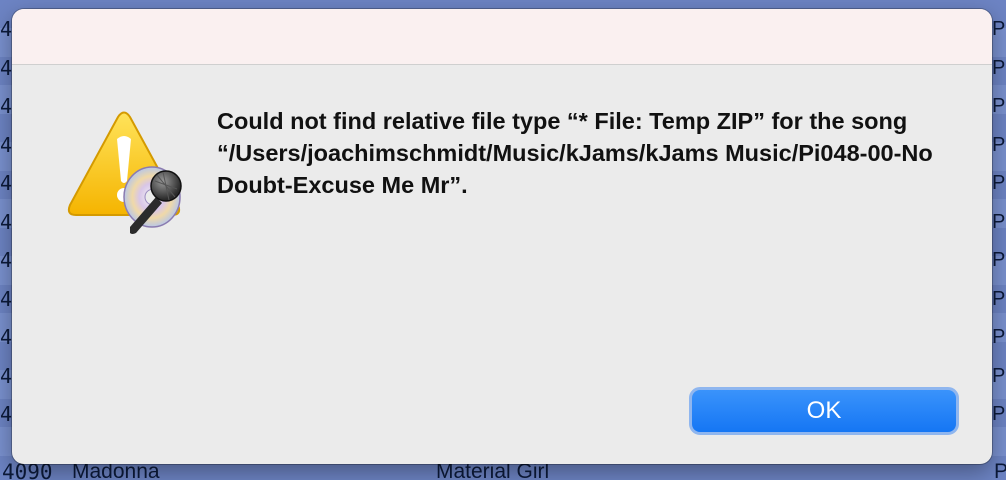 This screenshot has width=1006, height=480. I want to click on ok-button-label: OK, so click(824, 411).